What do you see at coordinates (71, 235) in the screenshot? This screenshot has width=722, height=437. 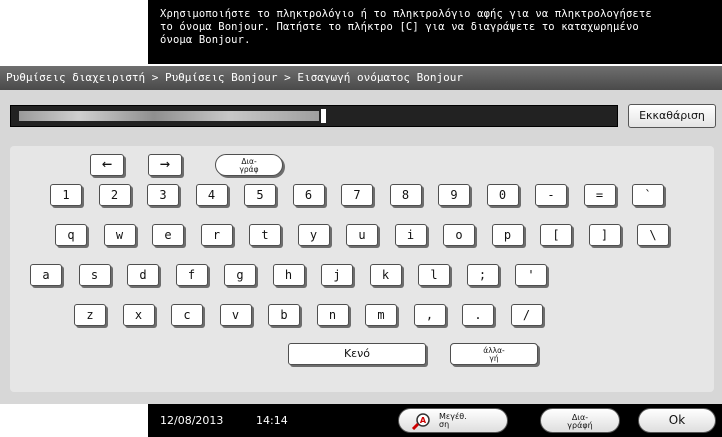 I see `key-row2-0: q` at bounding box center [71, 235].